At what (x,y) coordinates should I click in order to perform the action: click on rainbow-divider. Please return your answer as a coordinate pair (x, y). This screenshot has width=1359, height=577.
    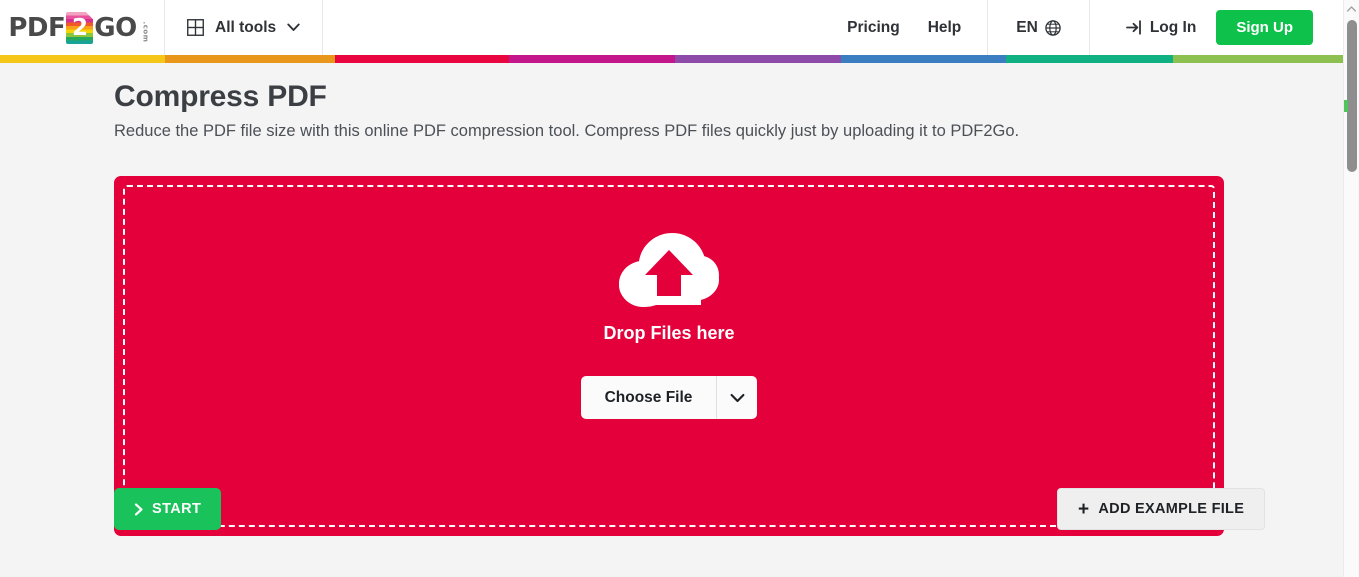
    Looking at the image, I should click on (671, 59).